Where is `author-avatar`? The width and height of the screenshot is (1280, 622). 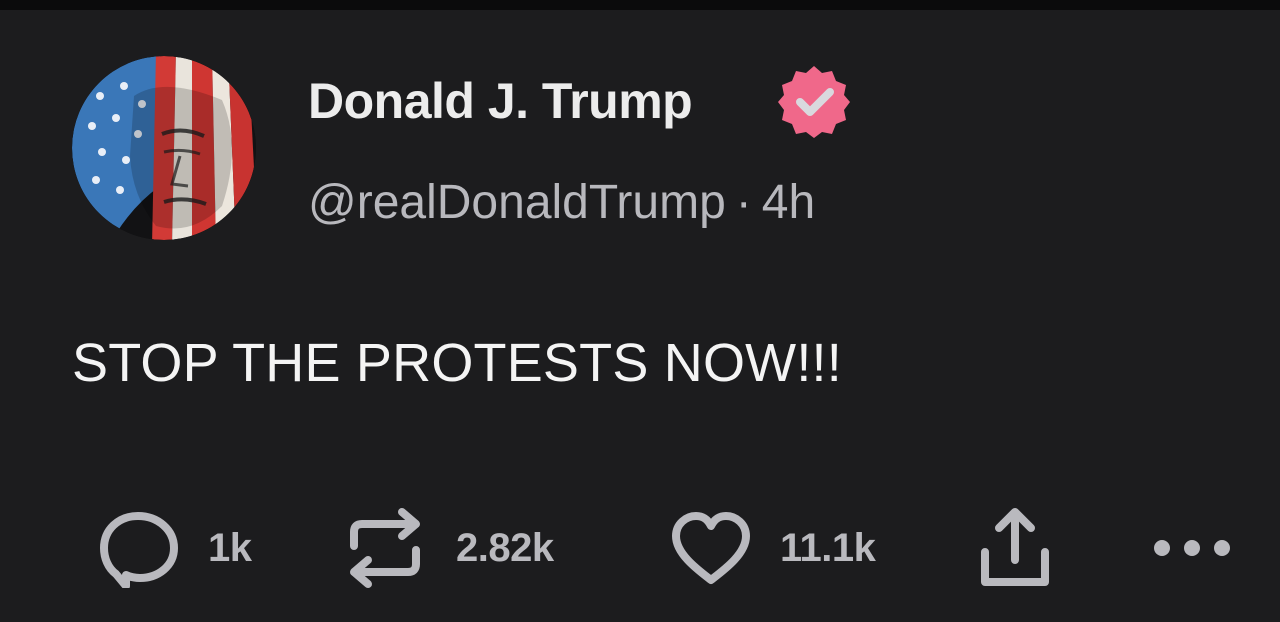
author-avatar is located at coordinates (164, 148).